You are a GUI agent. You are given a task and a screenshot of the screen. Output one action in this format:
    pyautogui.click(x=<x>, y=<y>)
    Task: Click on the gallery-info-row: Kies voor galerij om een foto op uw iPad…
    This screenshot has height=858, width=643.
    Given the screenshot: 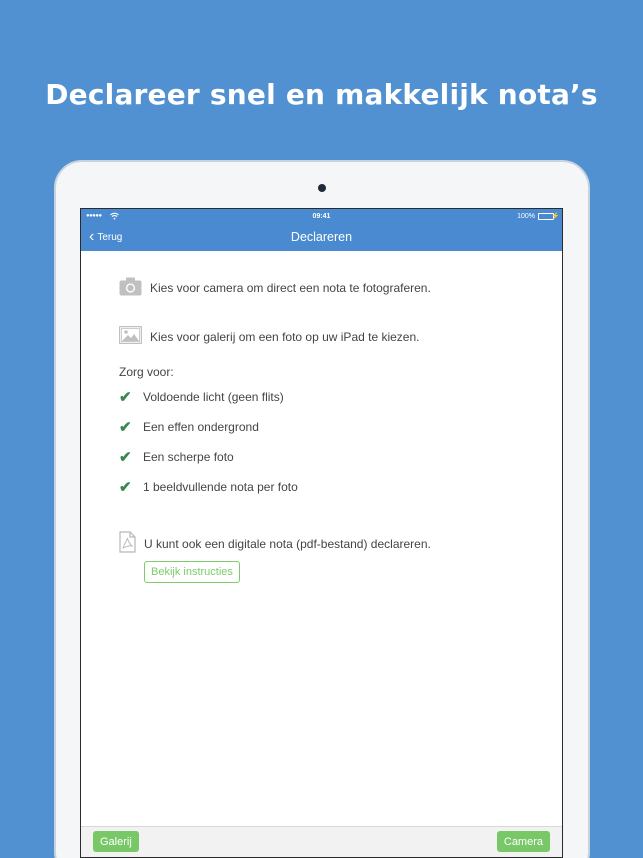 What is the action you would take?
    pyautogui.click(x=269, y=336)
    